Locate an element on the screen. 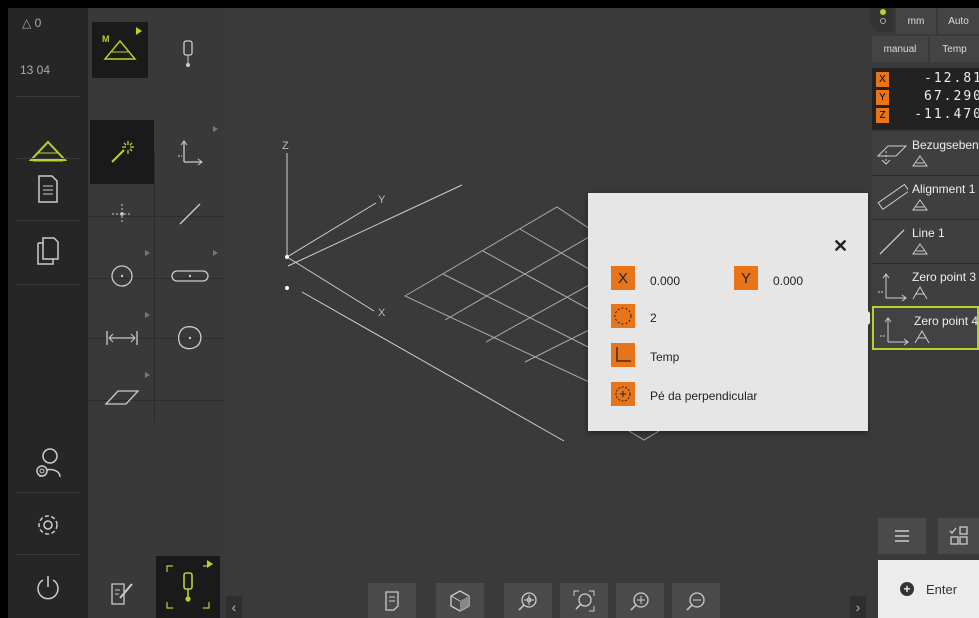 The width and height of the screenshot is (979, 618). y-value: 0.000 is located at coordinates (788, 281).